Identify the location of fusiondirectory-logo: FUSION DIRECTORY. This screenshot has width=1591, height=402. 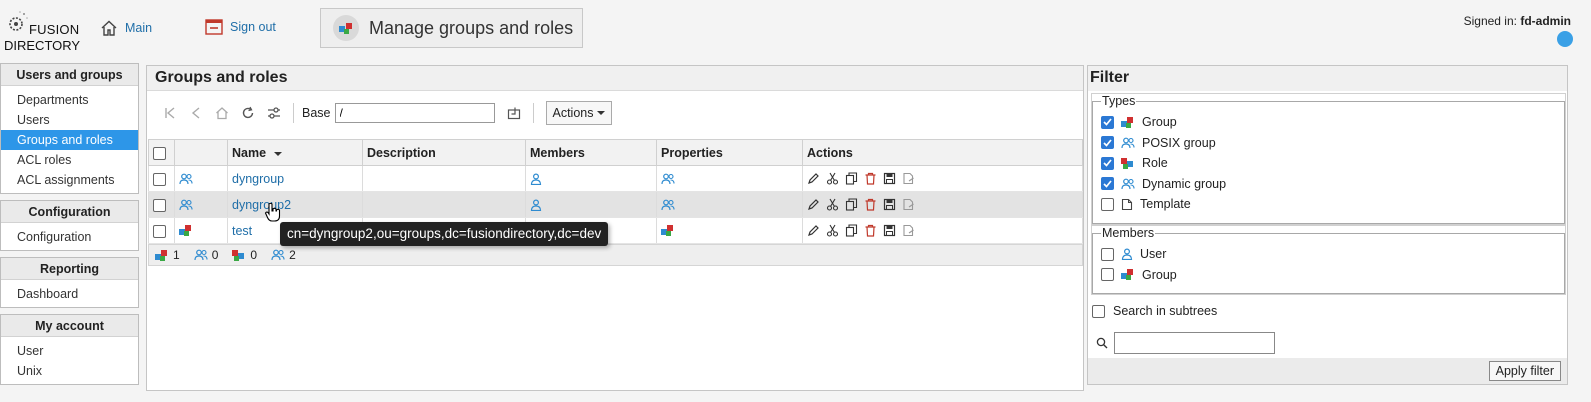
(41, 30).